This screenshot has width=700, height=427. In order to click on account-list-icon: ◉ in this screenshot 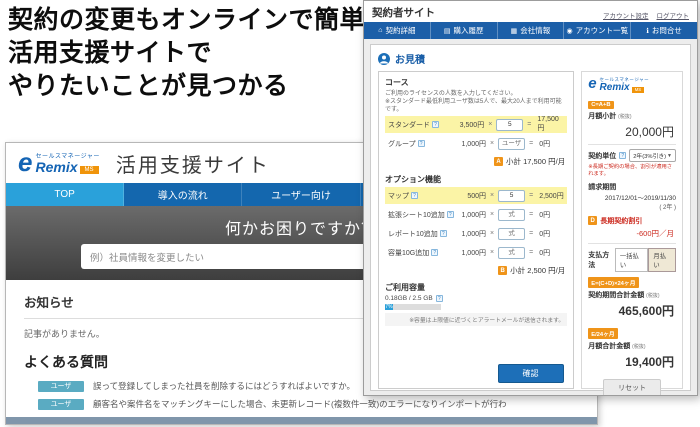, I will do `click(569, 31)`.